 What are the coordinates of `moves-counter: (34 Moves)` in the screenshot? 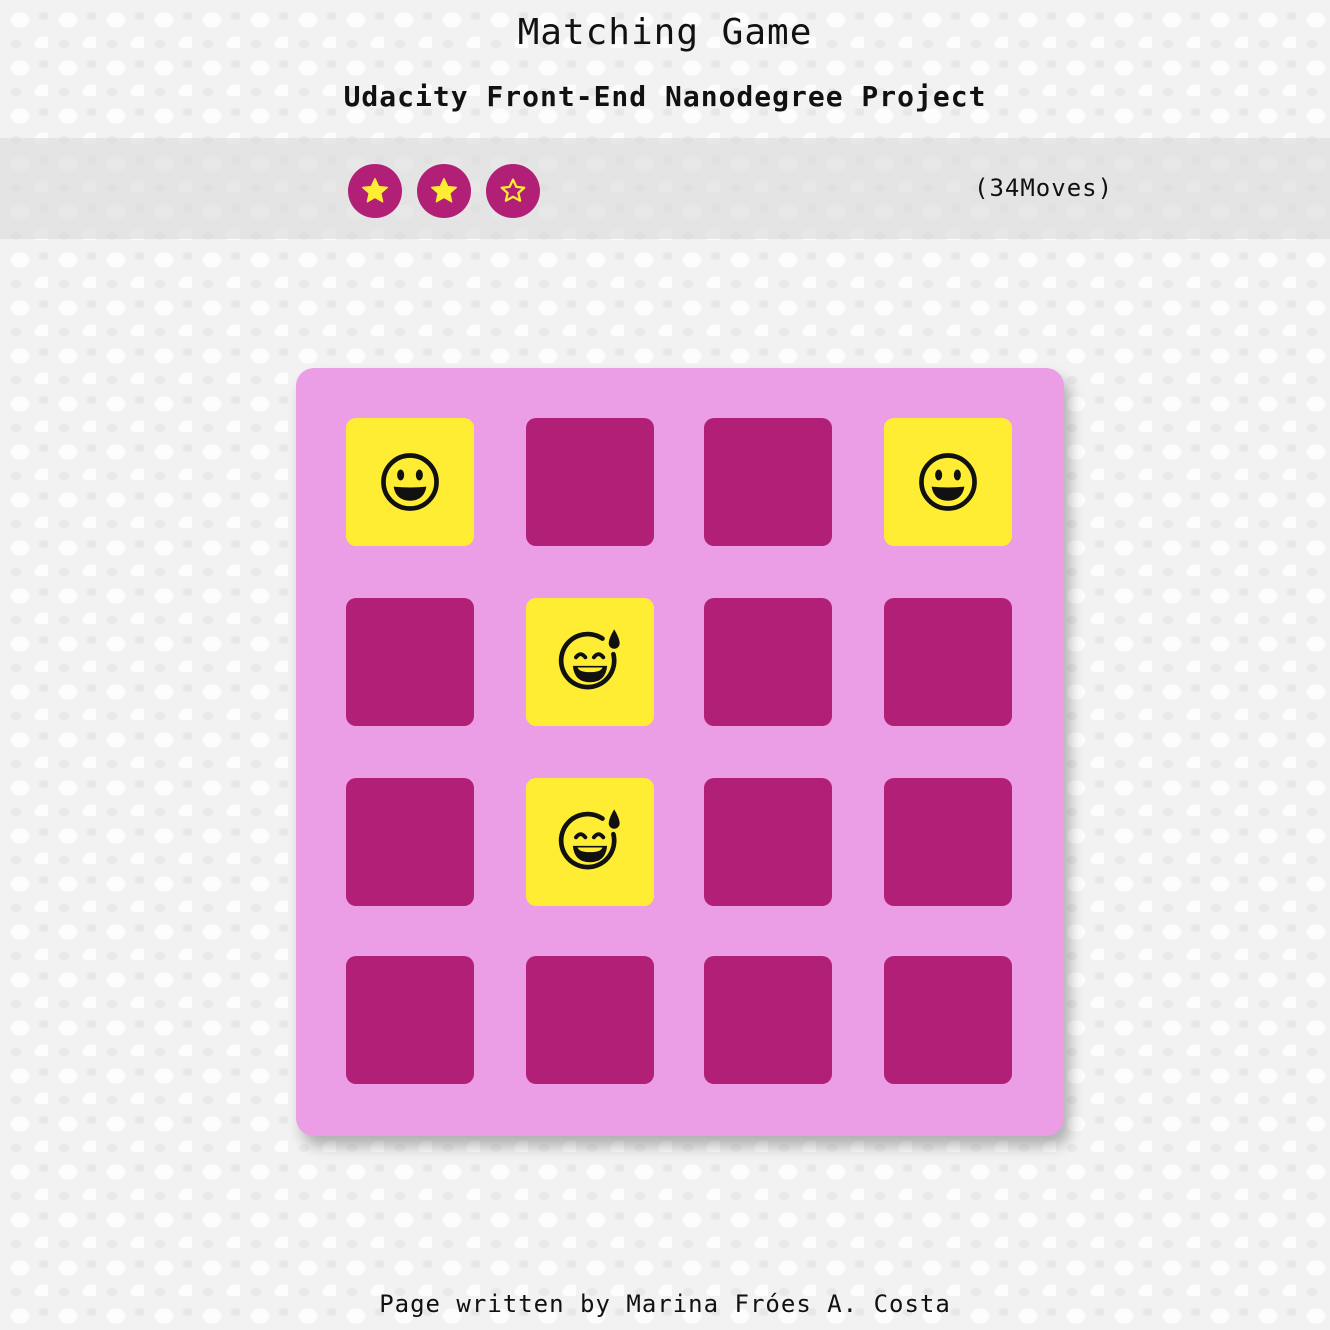 It's located at (1043, 188).